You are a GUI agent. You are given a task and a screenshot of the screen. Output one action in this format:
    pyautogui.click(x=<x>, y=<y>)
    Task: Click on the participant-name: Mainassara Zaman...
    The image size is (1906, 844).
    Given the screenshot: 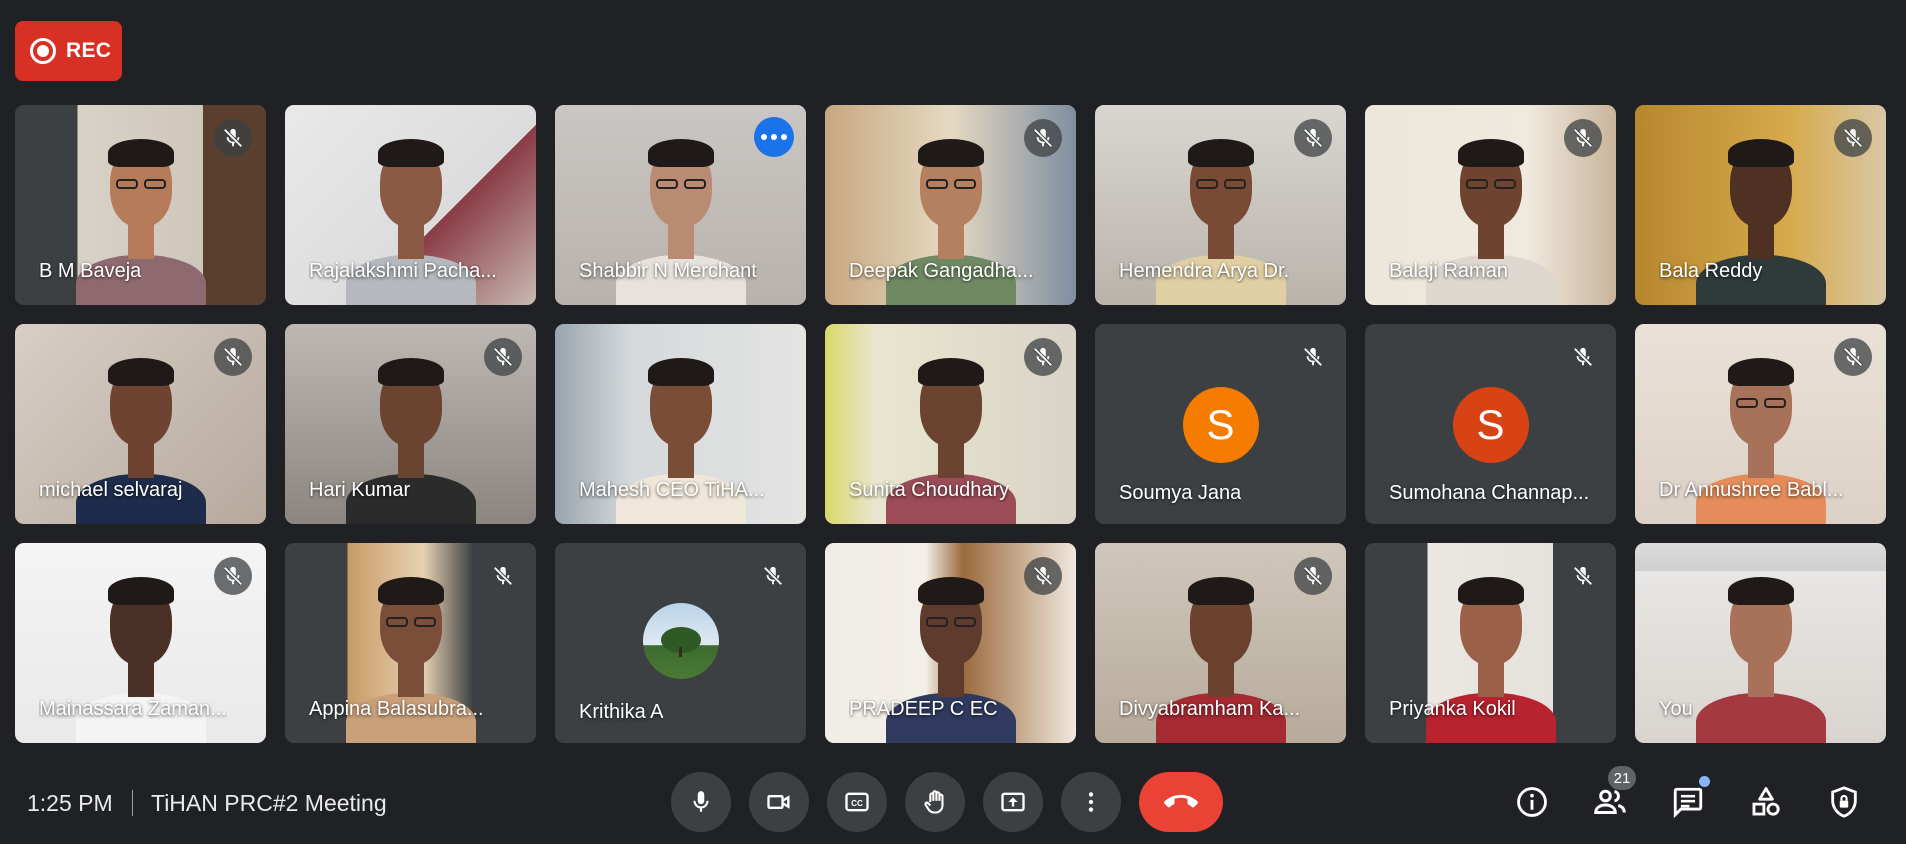 What is the action you would take?
    pyautogui.click(x=133, y=709)
    